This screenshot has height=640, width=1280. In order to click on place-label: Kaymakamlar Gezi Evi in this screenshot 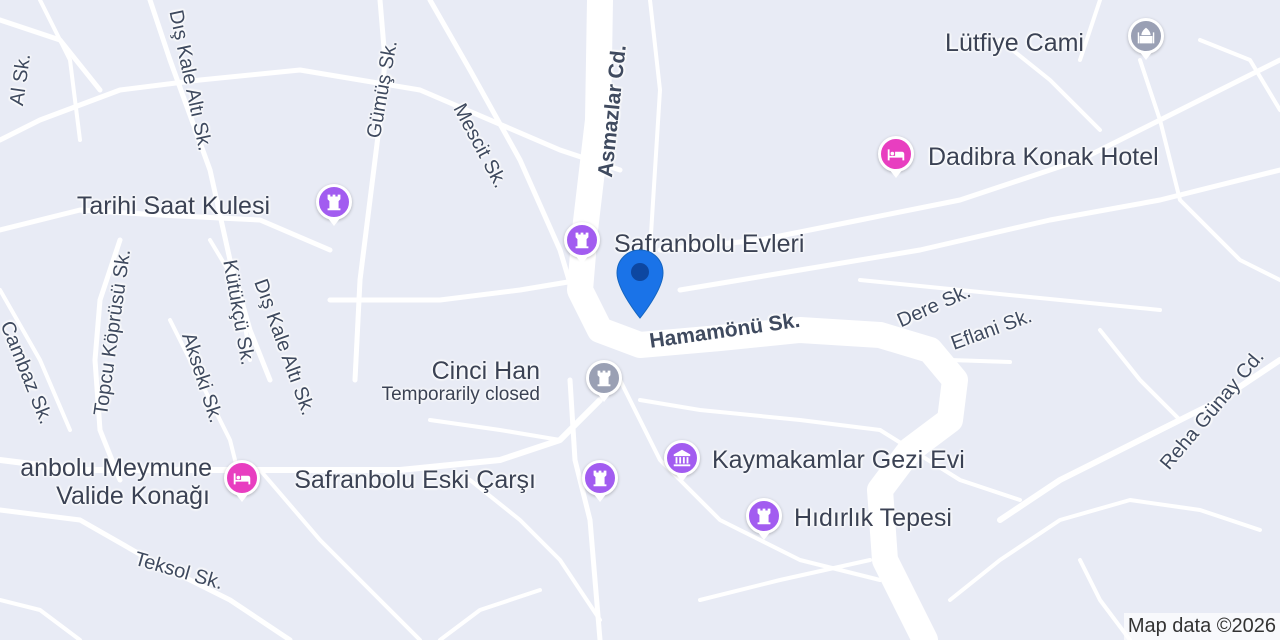, I will do `click(838, 460)`.